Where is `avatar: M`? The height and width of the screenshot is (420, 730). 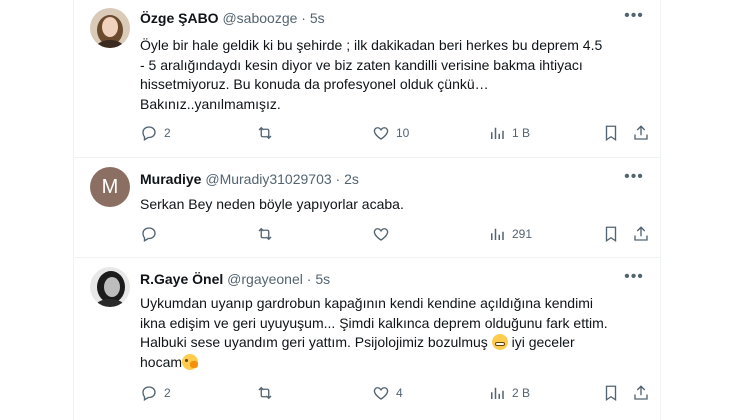
avatar: M is located at coordinates (110, 187).